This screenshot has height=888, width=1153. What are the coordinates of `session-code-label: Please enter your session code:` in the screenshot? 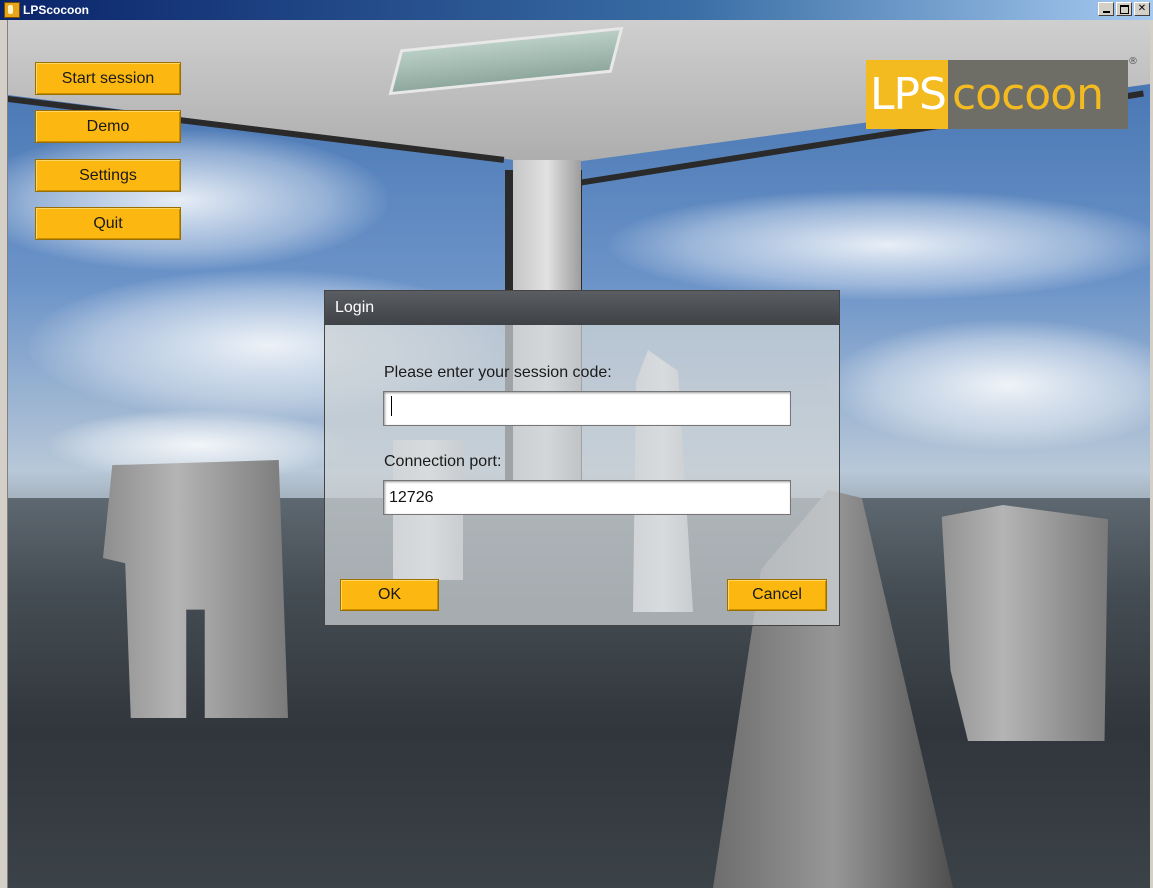 It's located at (498, 372).